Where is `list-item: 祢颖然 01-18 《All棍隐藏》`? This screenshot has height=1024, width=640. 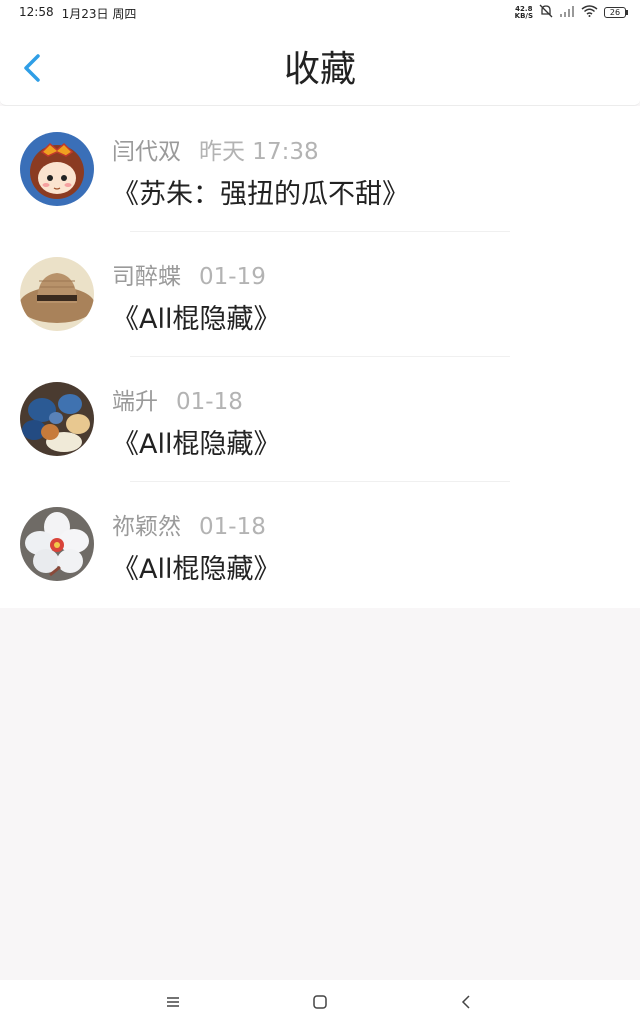
list-item: 祢颖然 01-18 《All棍隐藏》 is located at coordinates (320, 543).